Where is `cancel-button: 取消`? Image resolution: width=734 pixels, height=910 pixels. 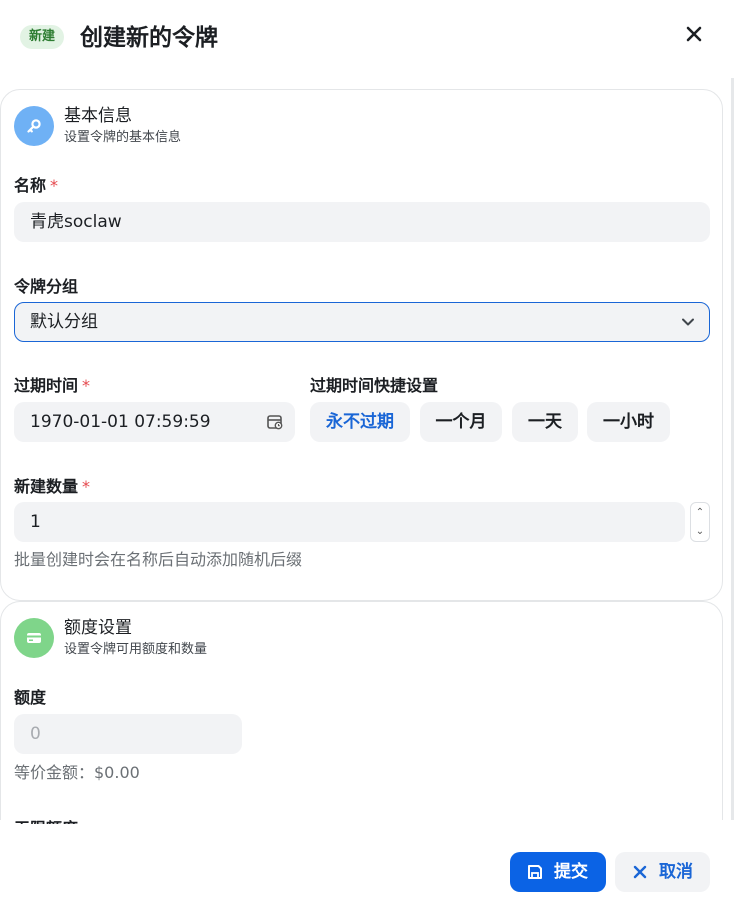
cancel-button: 取消 is located at coordinates (662, 872).